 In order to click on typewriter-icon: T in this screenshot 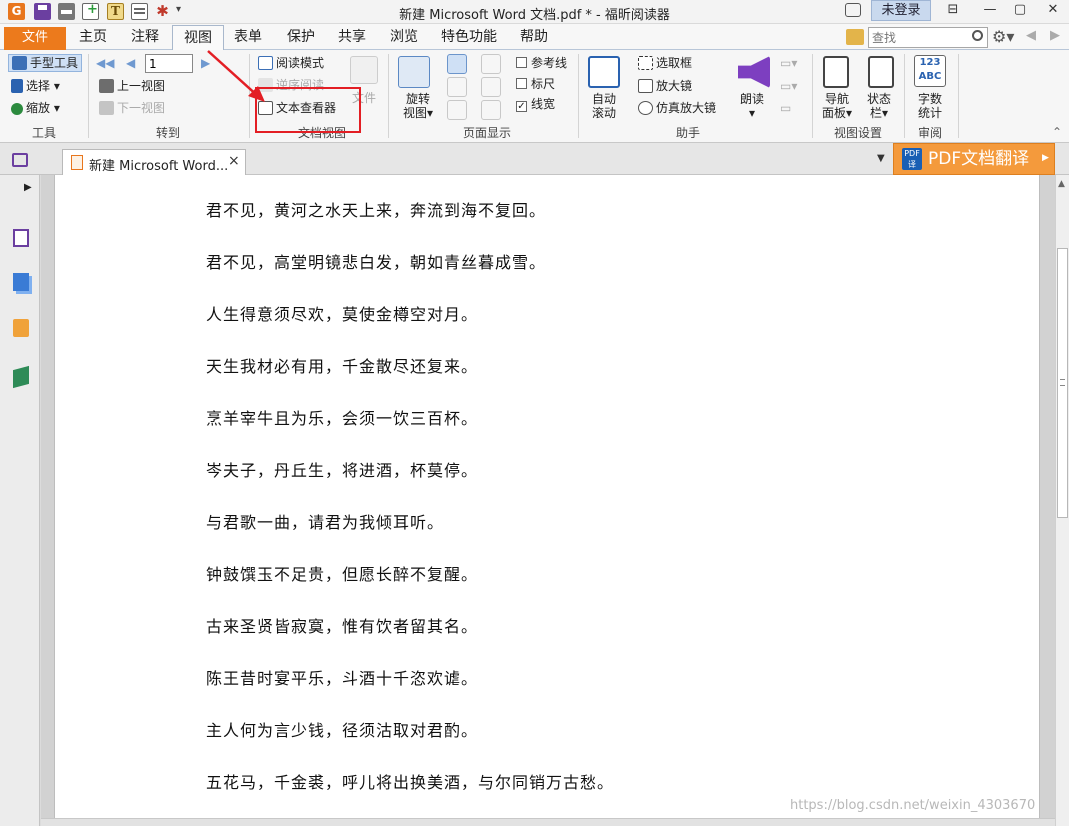, I will do `click(115, 11)`.